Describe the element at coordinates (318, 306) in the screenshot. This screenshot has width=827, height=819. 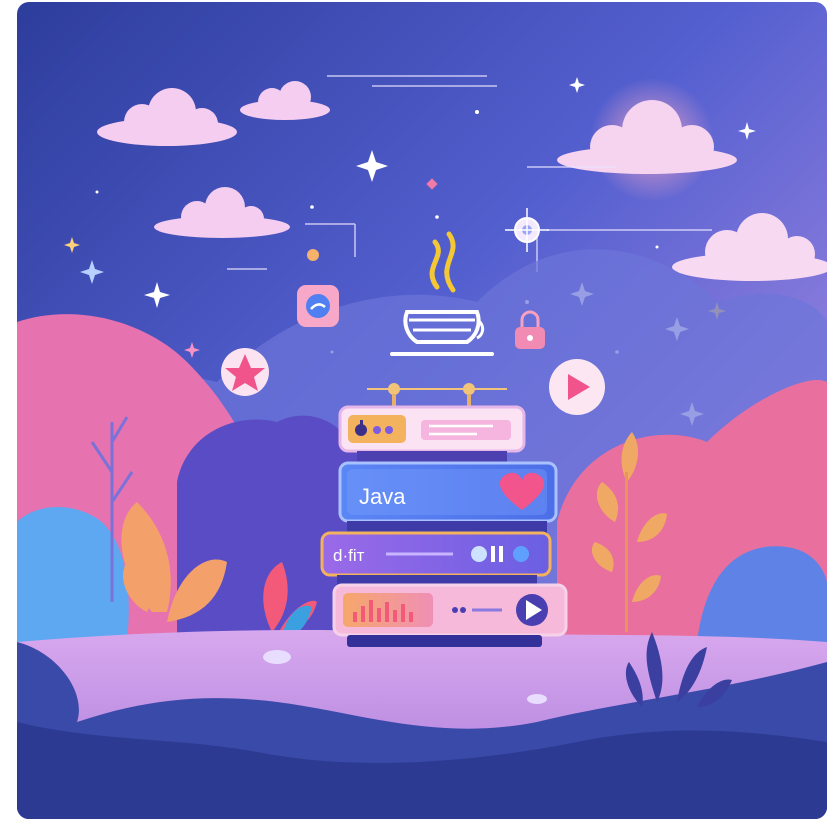
I see `chat-icon` at that location.